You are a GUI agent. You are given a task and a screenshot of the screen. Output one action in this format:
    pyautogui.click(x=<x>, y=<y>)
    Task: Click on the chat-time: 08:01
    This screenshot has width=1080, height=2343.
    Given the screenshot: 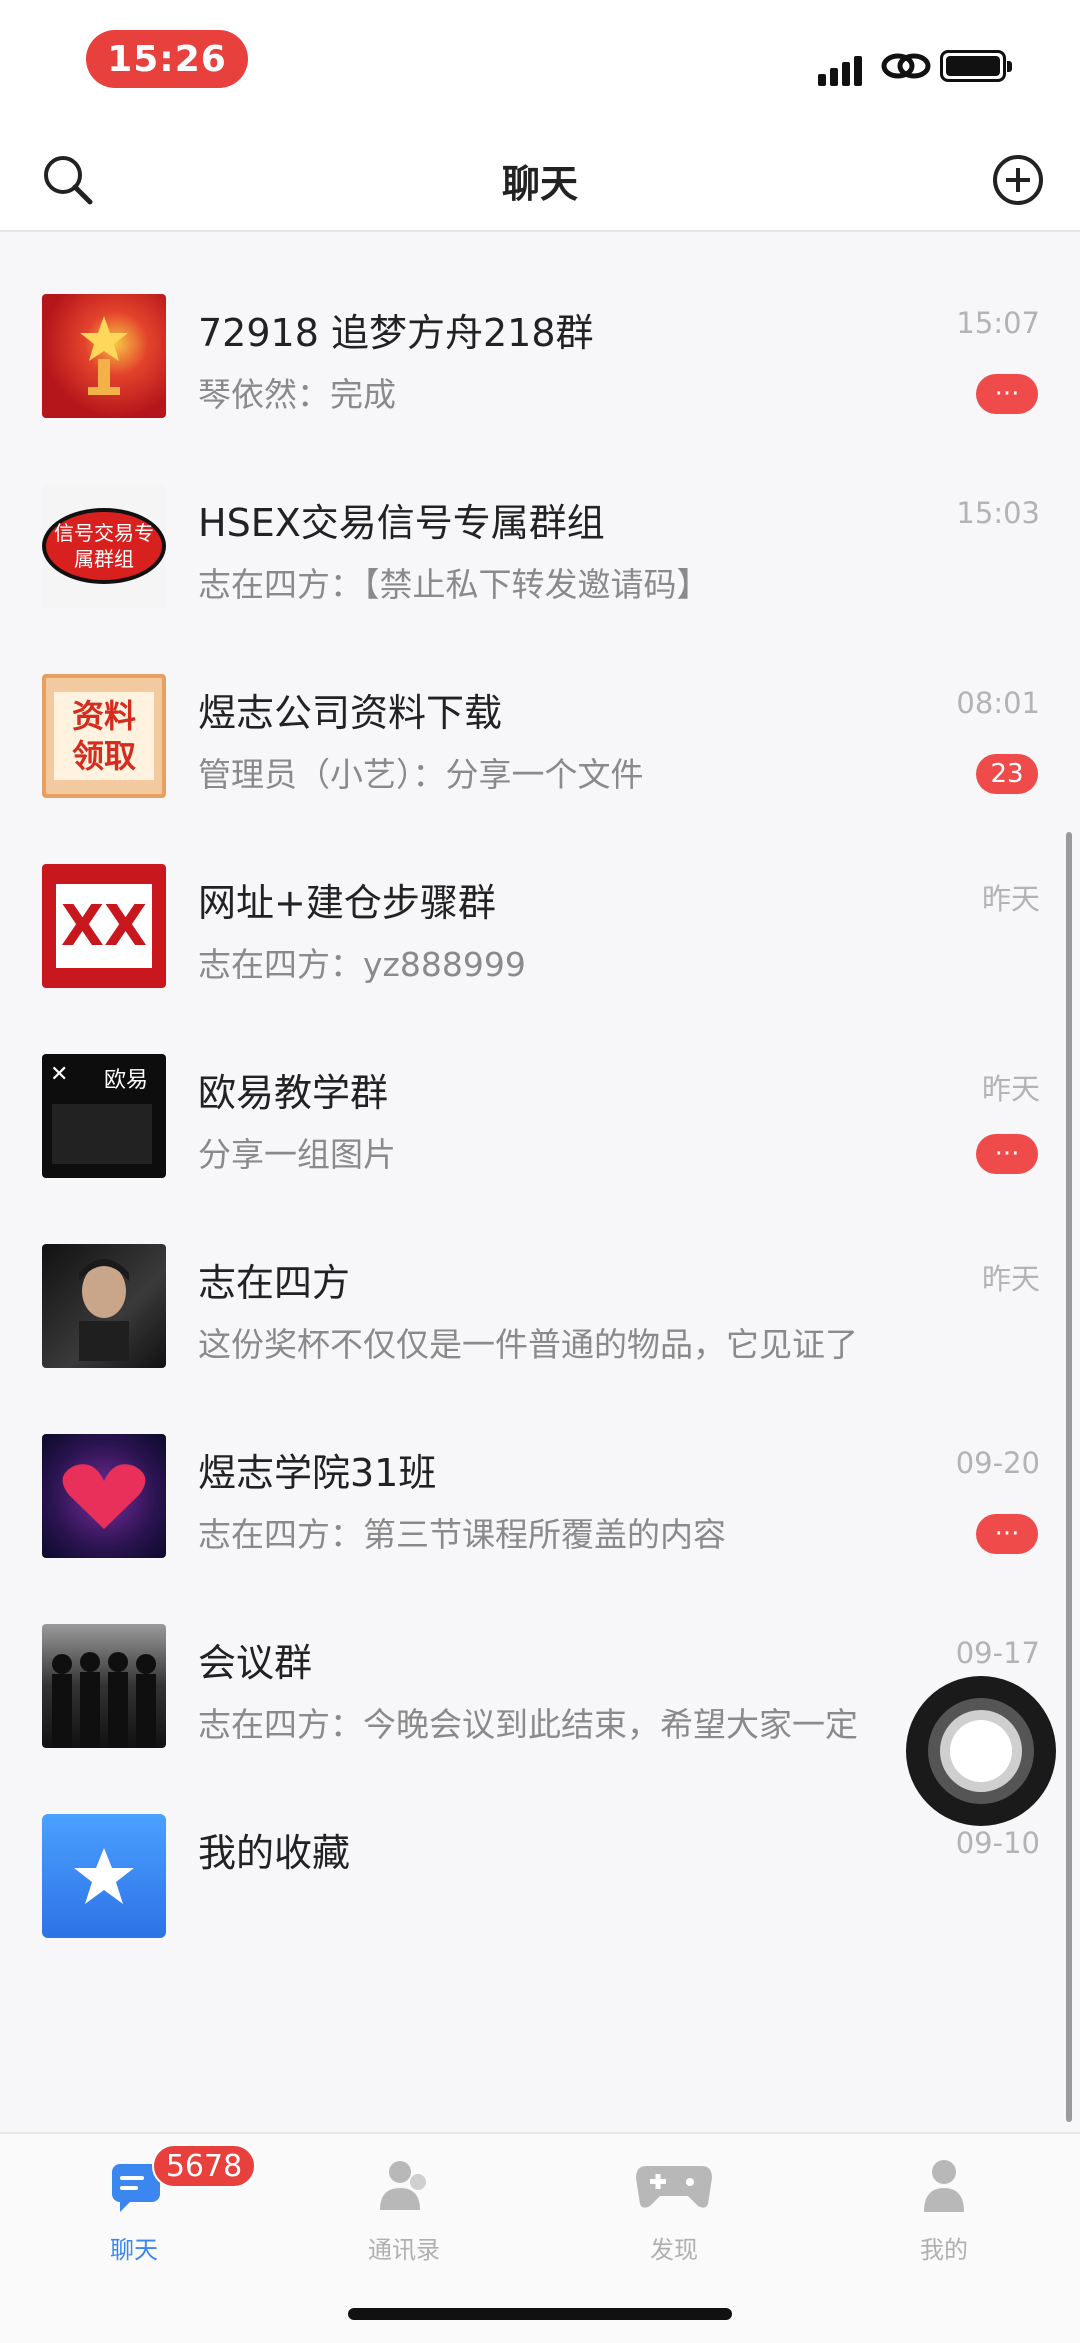 What is the action you would take?
    pyautogui.click(x=998, y=703)
    